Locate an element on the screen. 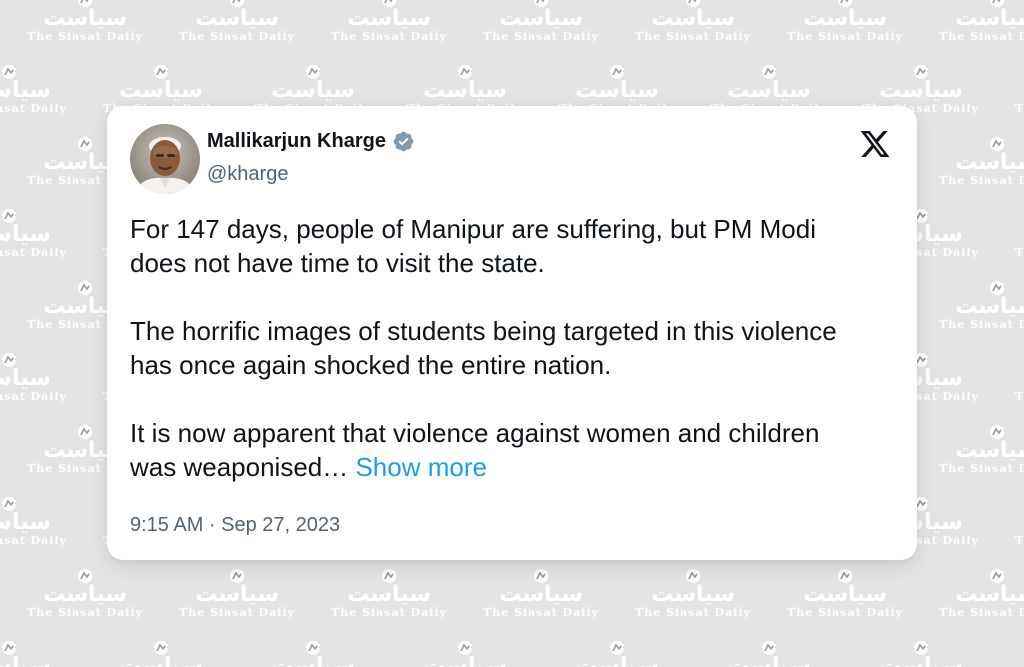 This screenshot has width=1024, height=667. verified-badge-icon is located at coordinates (403, 141).